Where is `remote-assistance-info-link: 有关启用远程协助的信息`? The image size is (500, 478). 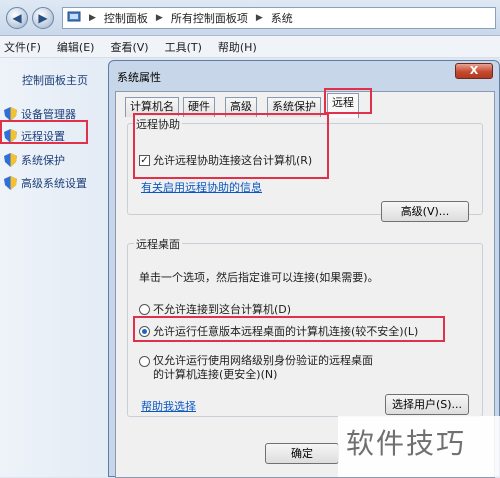 remote-assistance-info-link: 有关启用远程协助的信息 is located at coordinates (201, 187).